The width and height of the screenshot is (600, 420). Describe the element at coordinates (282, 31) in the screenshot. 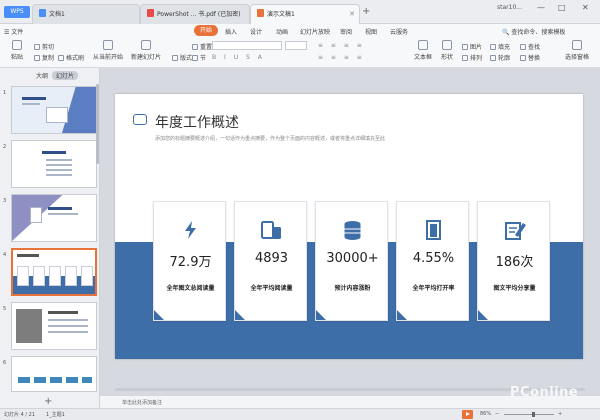

I see `menu-animation: 动画` at that location.